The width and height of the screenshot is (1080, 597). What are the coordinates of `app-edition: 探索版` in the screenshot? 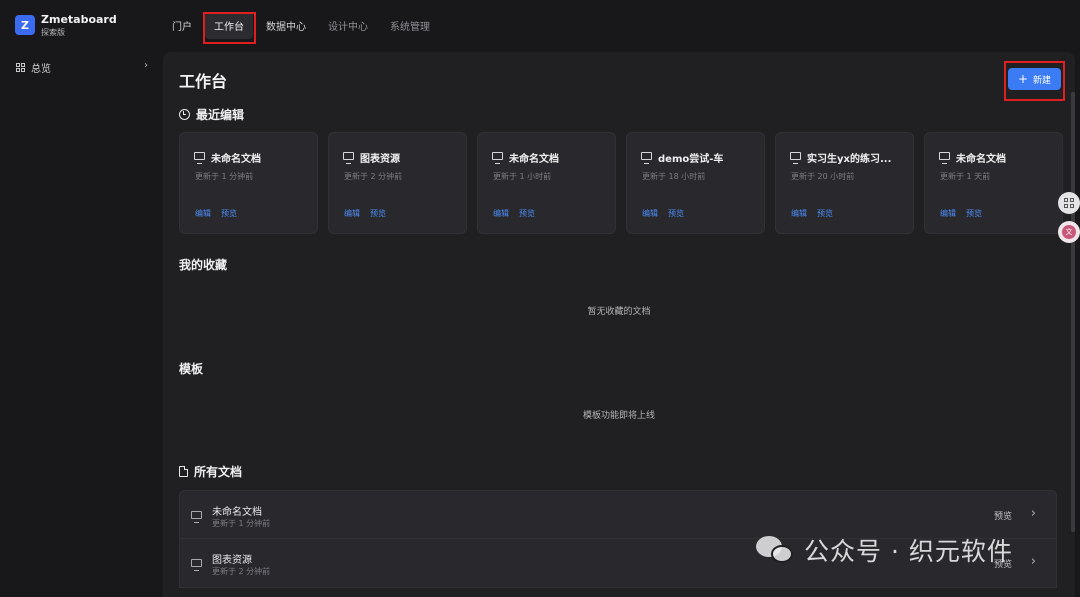 It's located at (53, 32).